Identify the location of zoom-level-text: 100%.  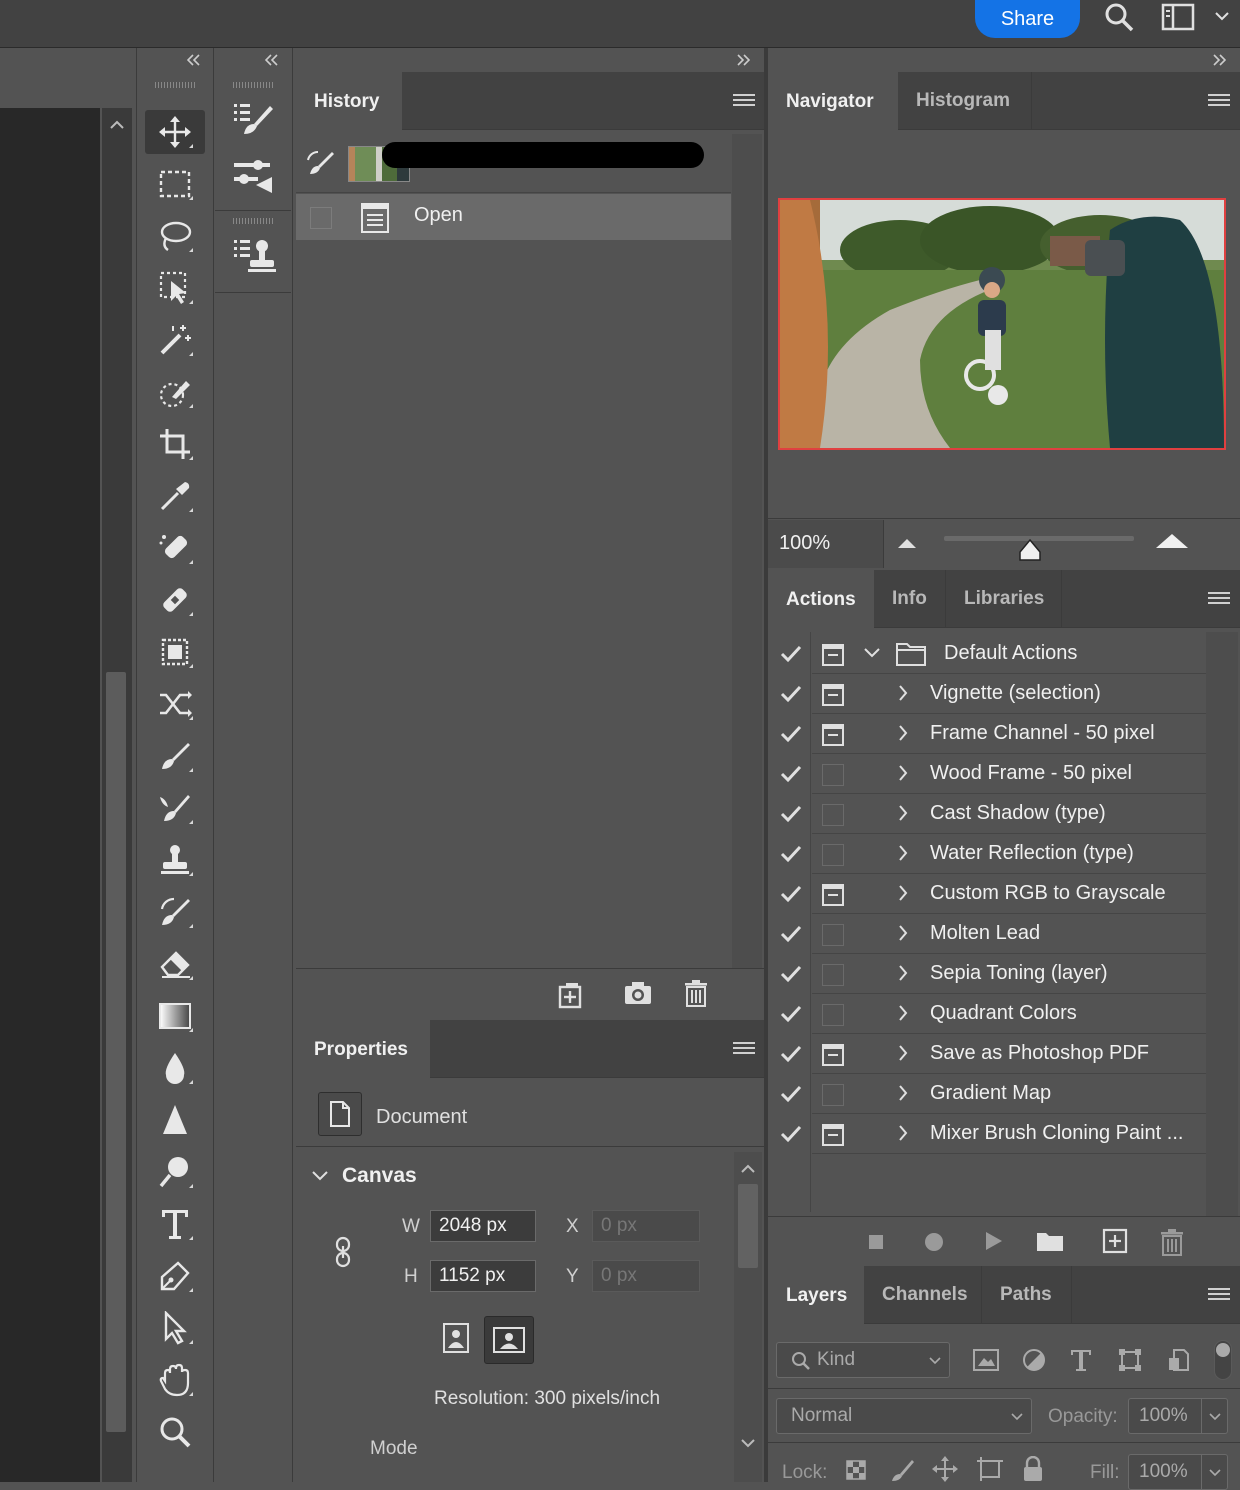
(804, 543).